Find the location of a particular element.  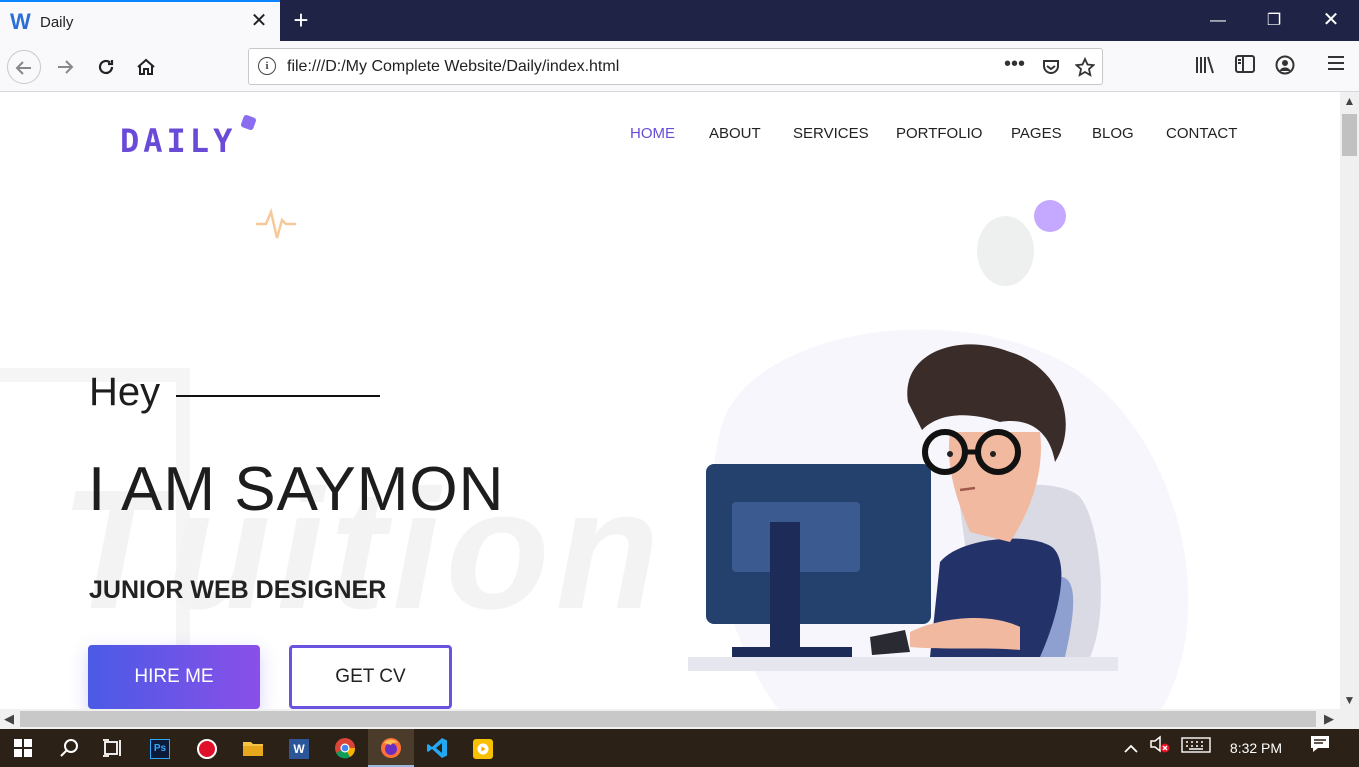

task-view-icon is located at coordinates (113, 748).